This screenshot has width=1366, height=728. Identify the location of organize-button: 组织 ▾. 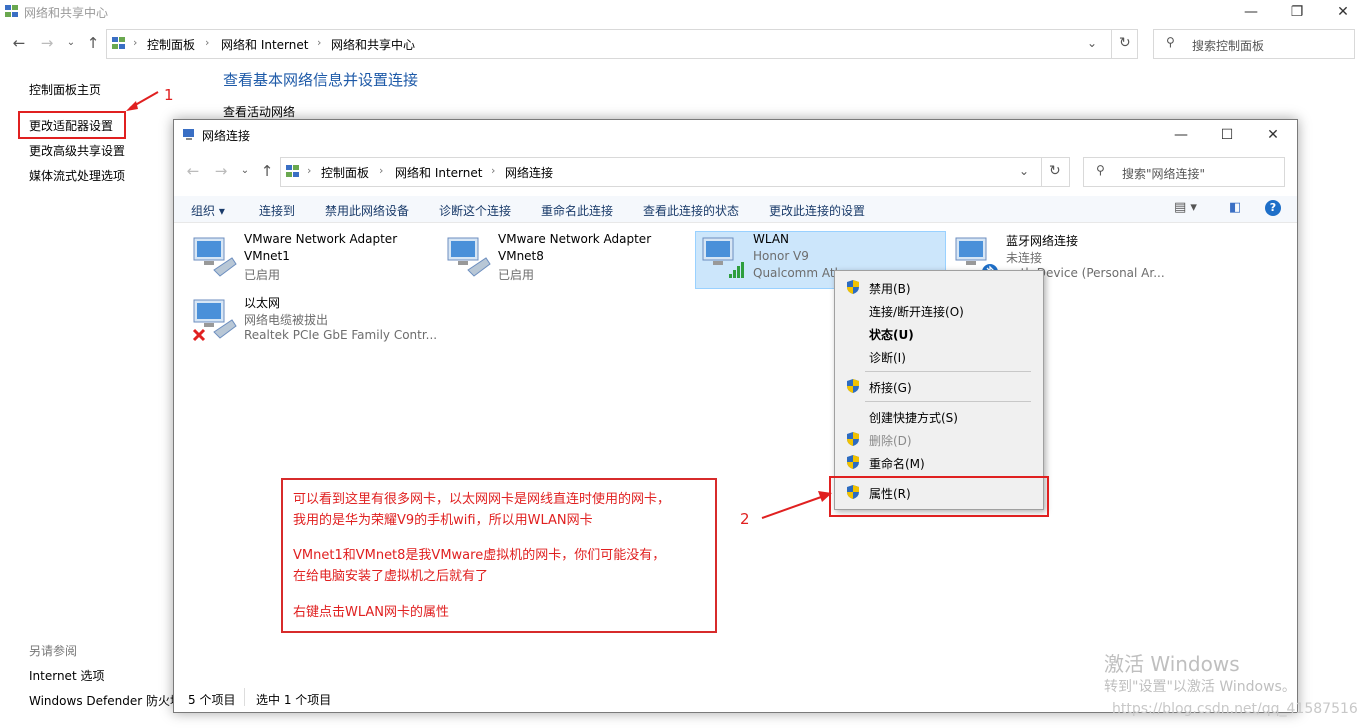
(208, 210).